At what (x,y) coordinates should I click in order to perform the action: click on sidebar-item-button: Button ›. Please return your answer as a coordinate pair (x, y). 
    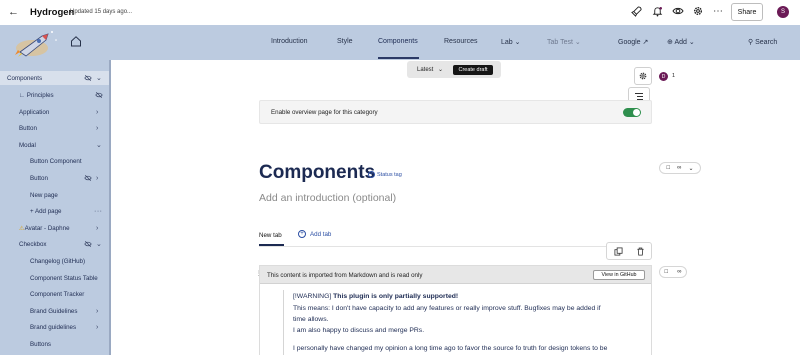
    Looking at the image, I should click on (54, 128).